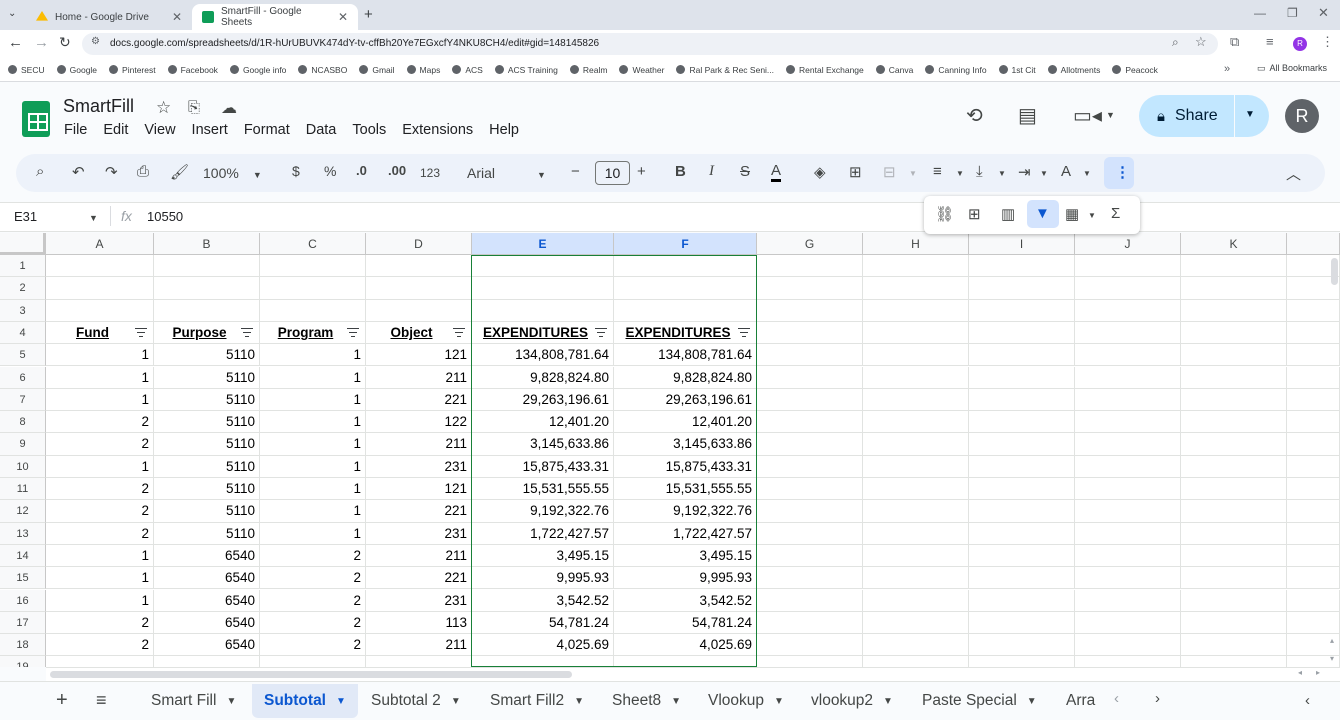 Image resolution: width=1340 pixels, height=720 pixels. What do you see at coordinates (685, 466) in the screenshot?
I see `data-cell: 15,875,433.31` at bounding box center [685, 466].